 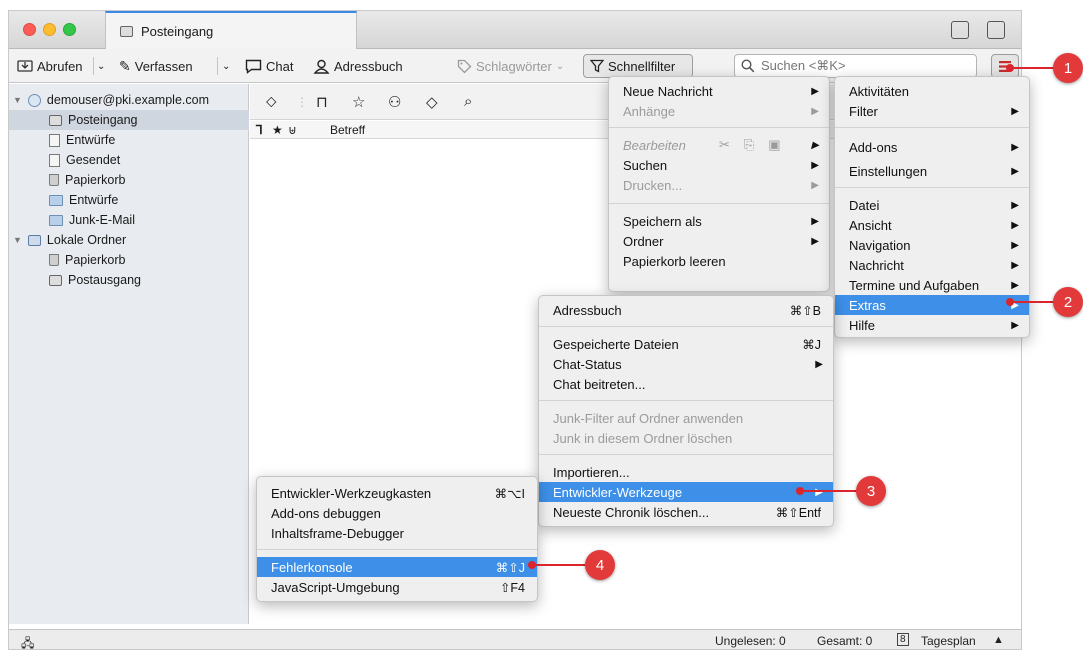 I want to click on attachment-column-icon: ⊎, so click(x=292, y=130).